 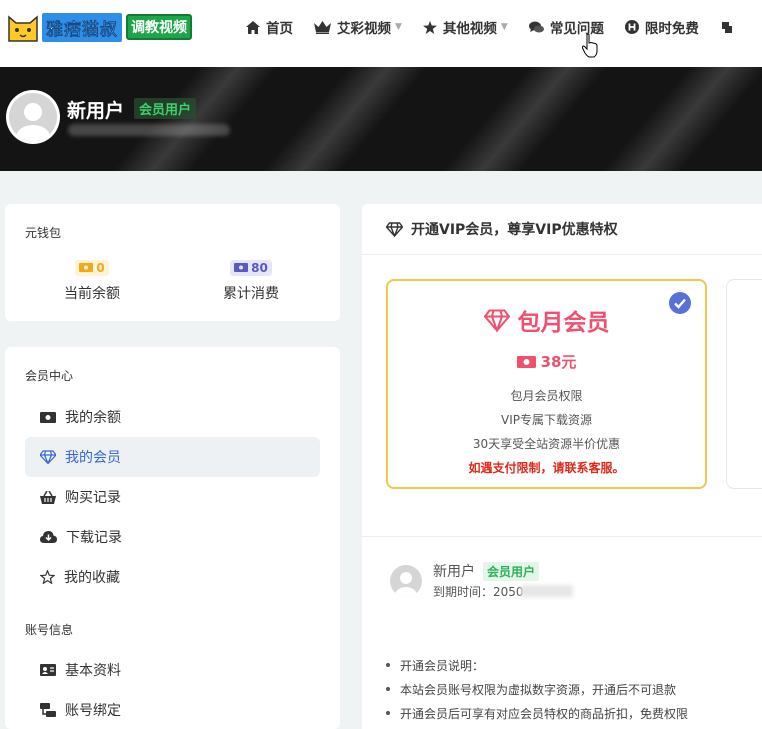 What do you see at coordinates (279, 29) in the screenshot?
I see `nav-home-label: 首页` at bounding box center [279, 29].